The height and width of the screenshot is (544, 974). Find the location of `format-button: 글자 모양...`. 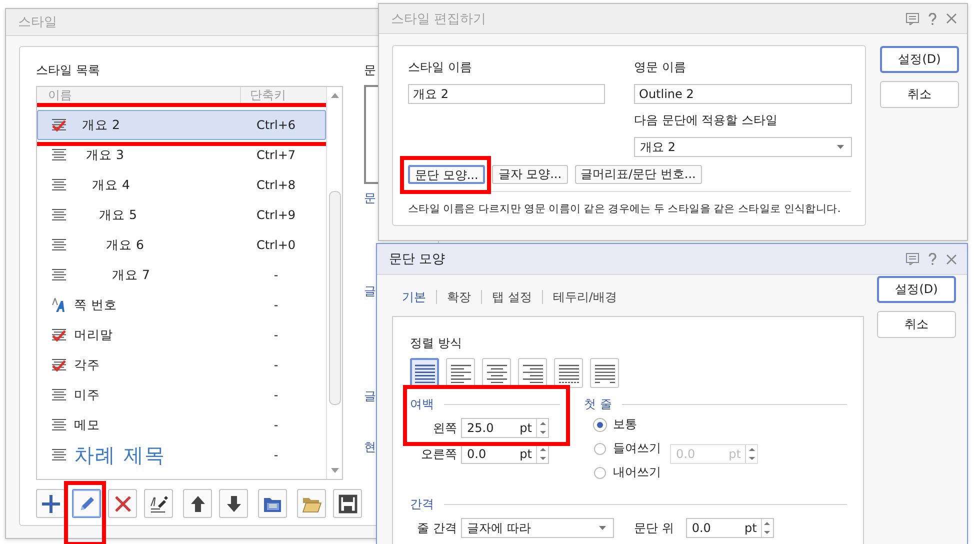

format-button: 글자 모양... is located at coordinates (530, 174).